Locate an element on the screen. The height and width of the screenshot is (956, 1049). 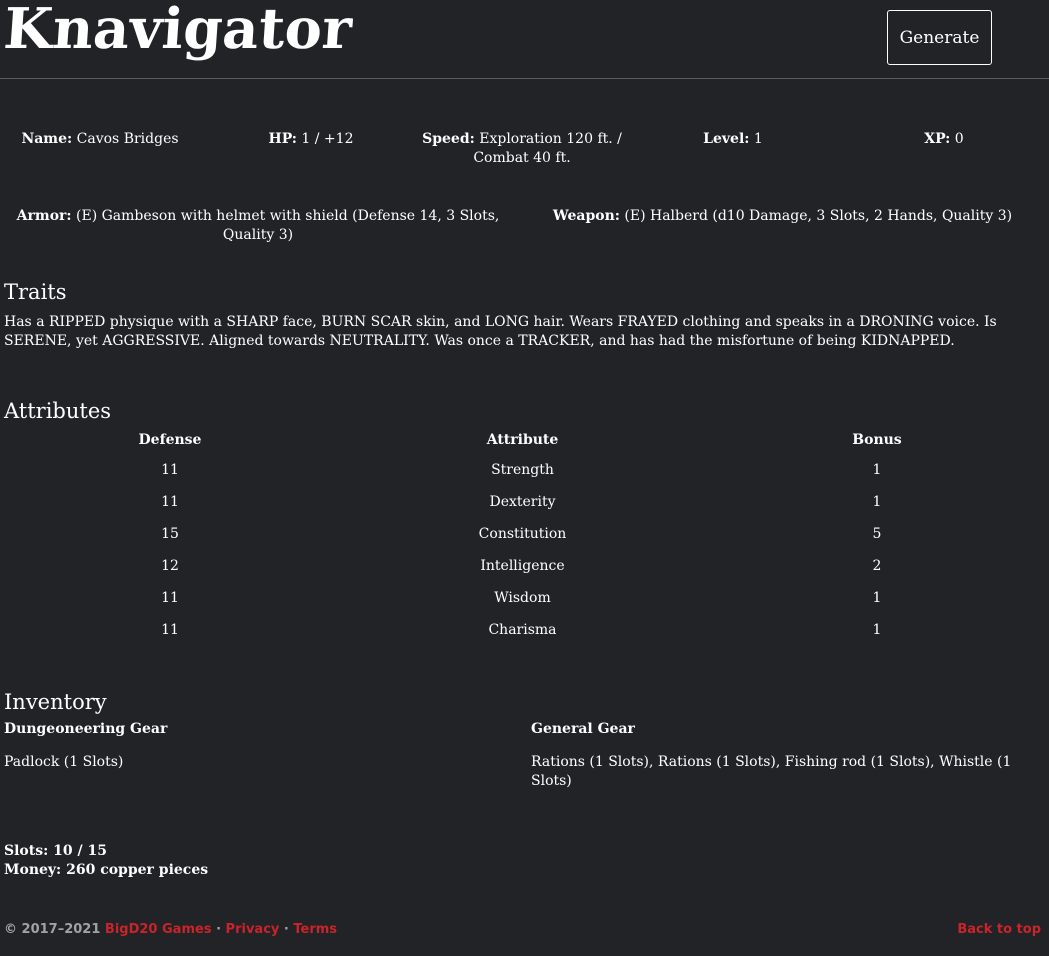
generate-button: Generate is located at coordinates (939, 37).